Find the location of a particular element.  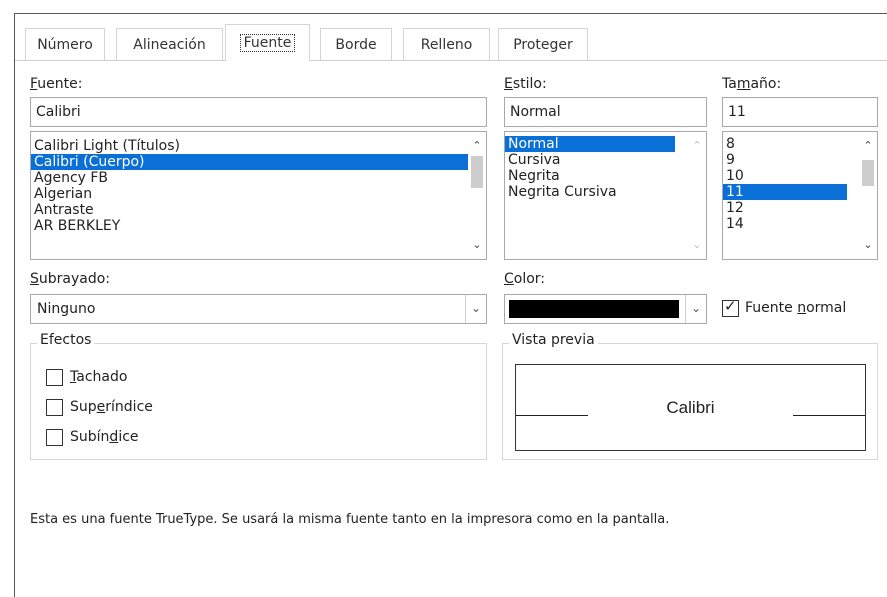

font-list-item: Agency FB is located at coordinates (258, 178).